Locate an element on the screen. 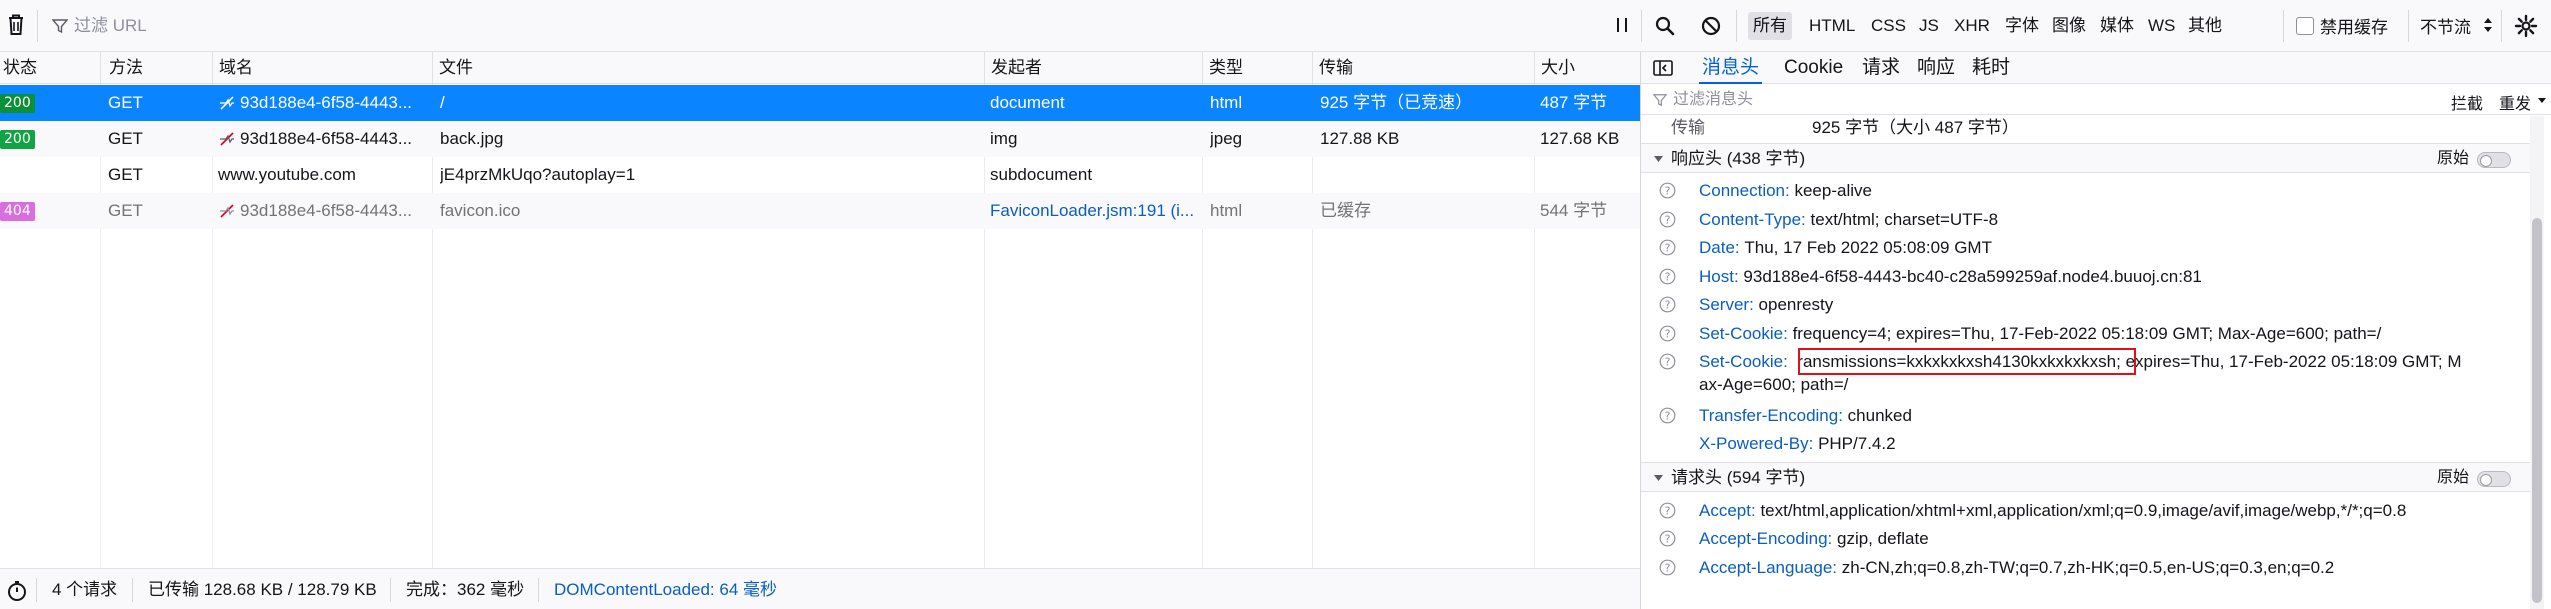 This screenshot has height=609, width=2551. tab-response: 响应 is located at coordinates (1936, 68).